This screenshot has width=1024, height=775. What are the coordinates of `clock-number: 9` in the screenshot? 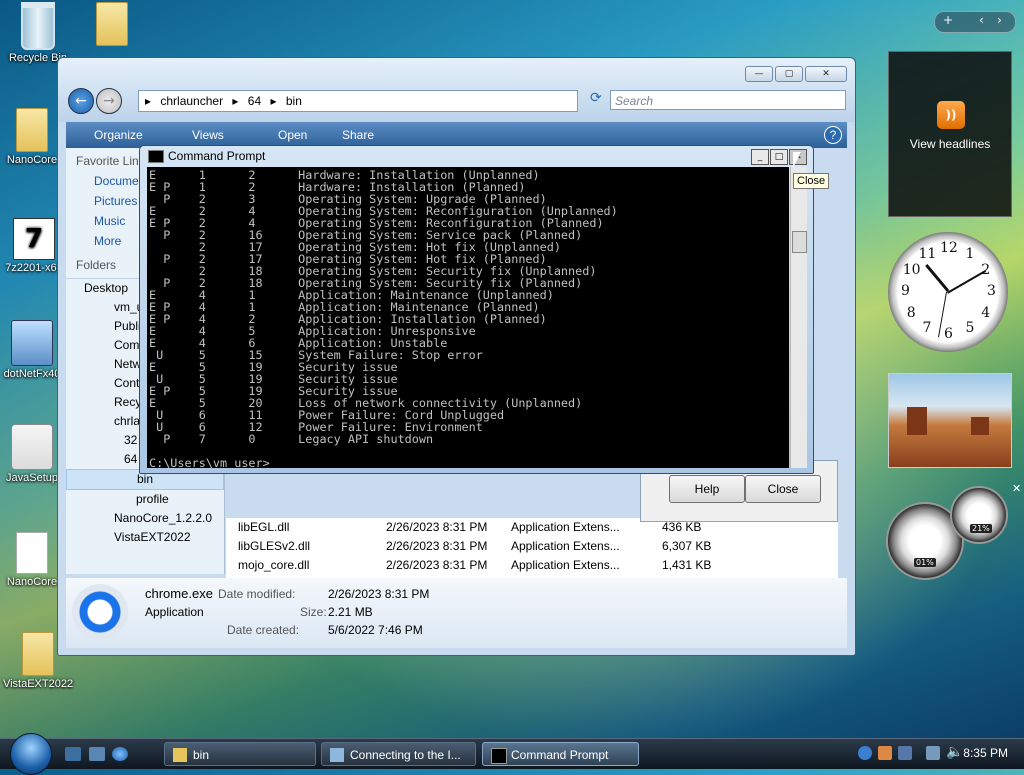 It's located at (905, 291).